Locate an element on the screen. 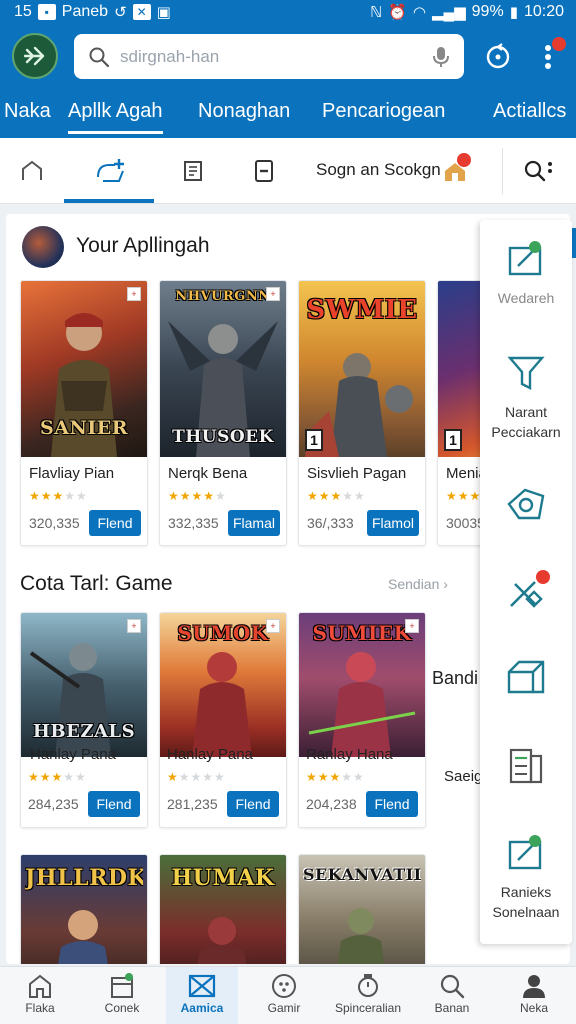 The height and width of the screenshot is (1024, 576). app-cover: SWMIE 1 is located at coordinates (362, 369).